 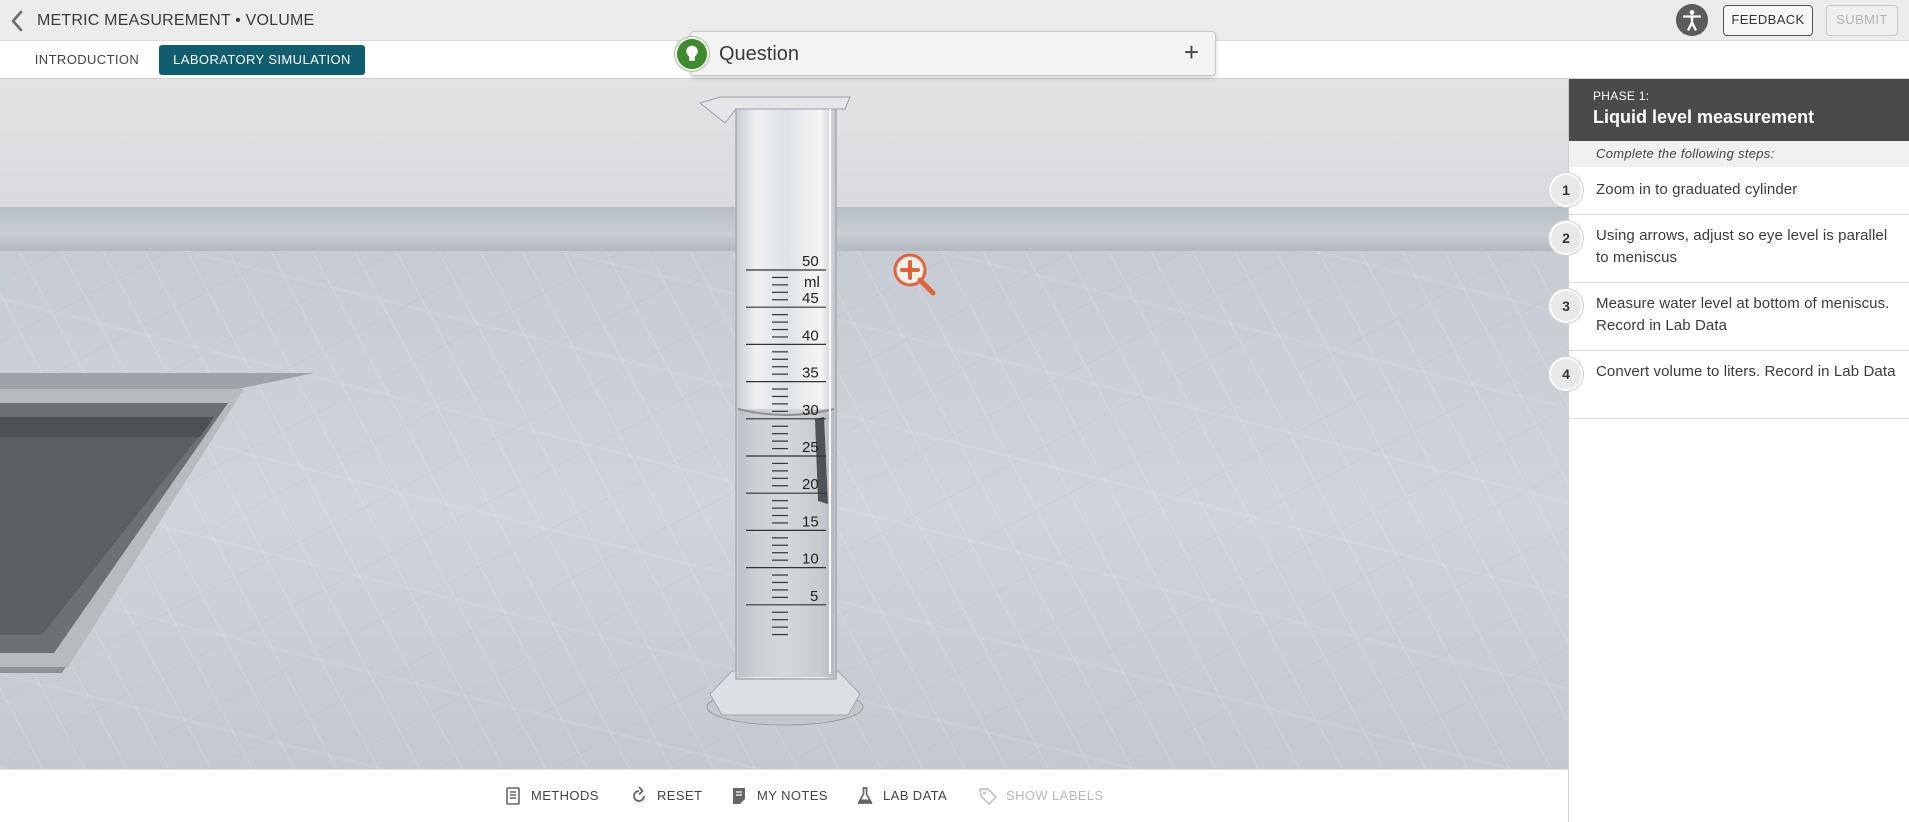 I want to click on question-box: Question +, so click(x=945, y=53).